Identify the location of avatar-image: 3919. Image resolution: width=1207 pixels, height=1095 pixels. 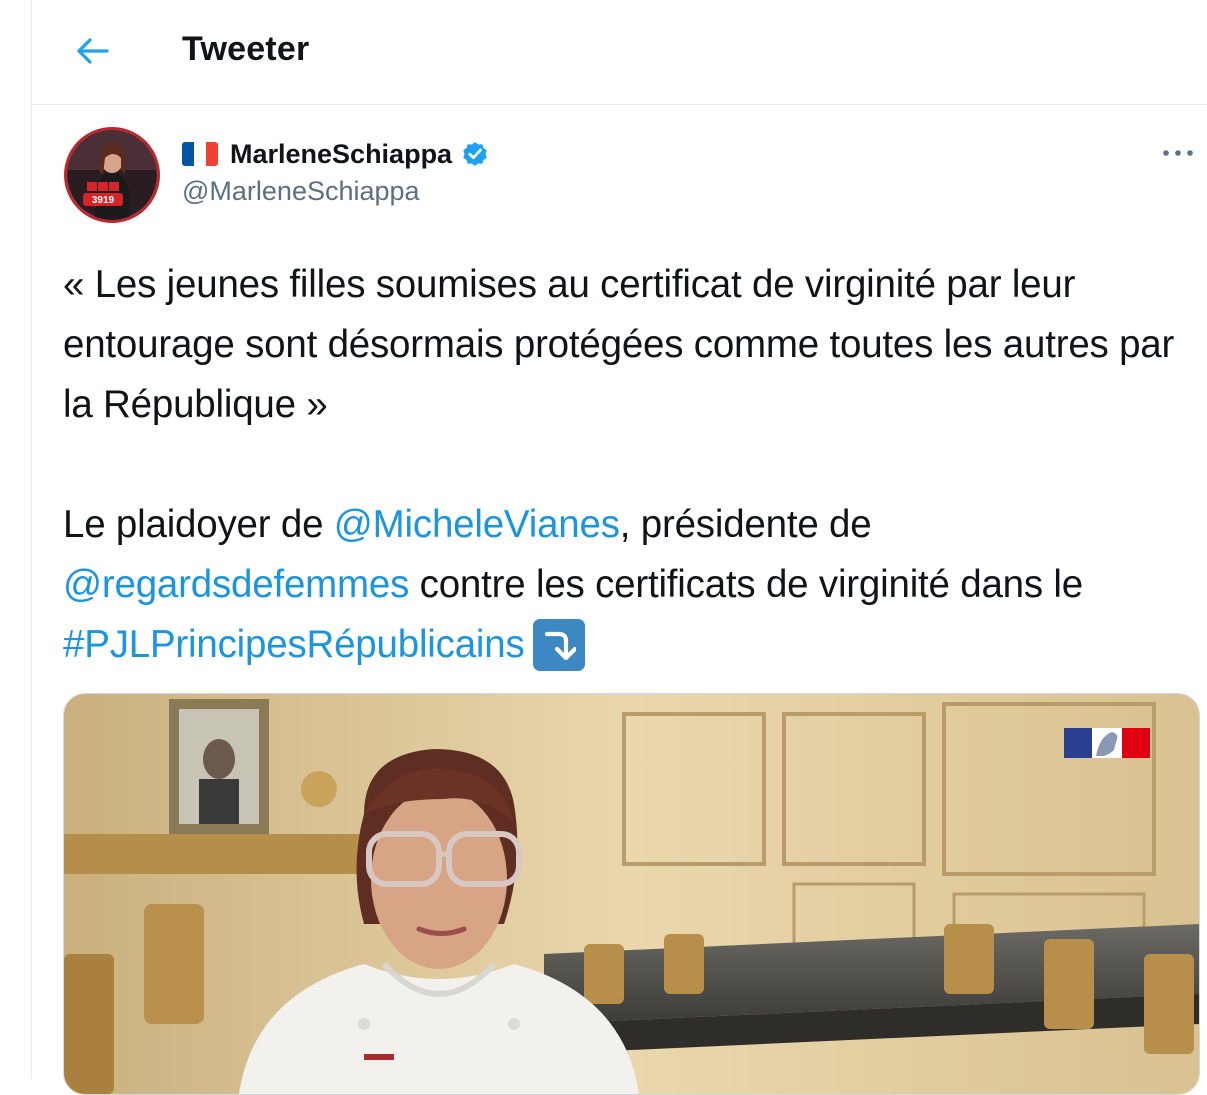
(112, 175).